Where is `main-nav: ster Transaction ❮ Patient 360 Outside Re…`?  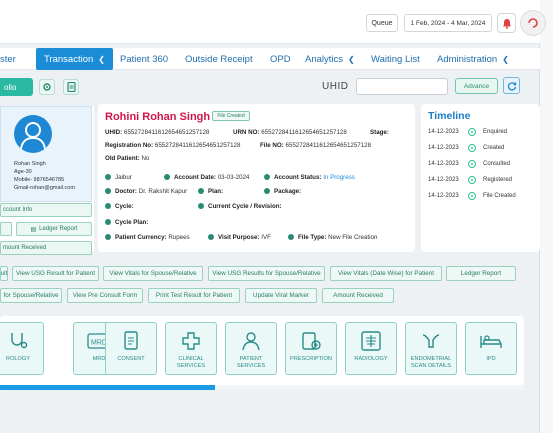 main-nav: ster Transaction ❮ Patient 360 Outside Re… is located at coordinates (270, 59).